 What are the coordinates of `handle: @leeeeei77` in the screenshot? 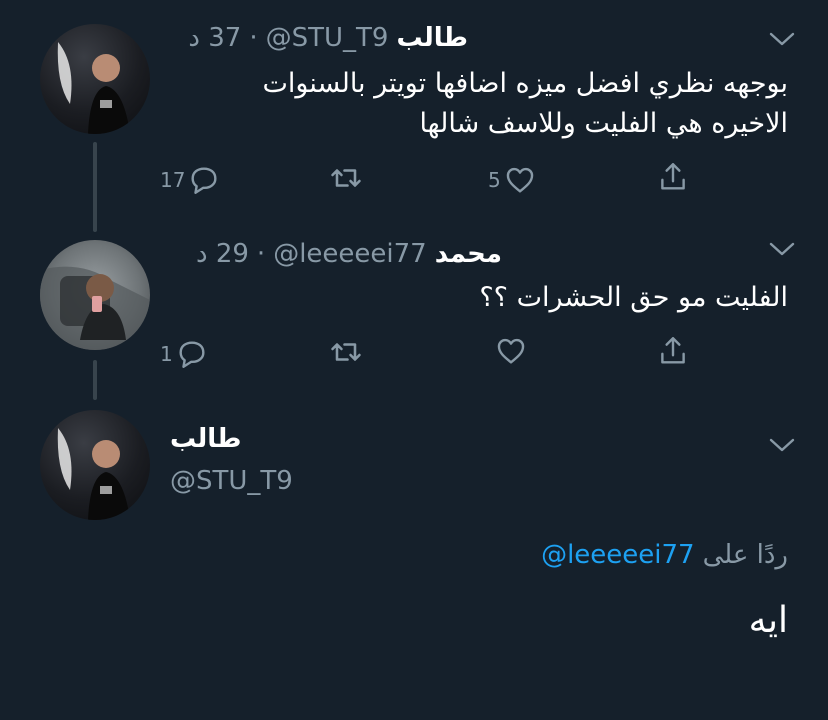 It's located at (350, 254).